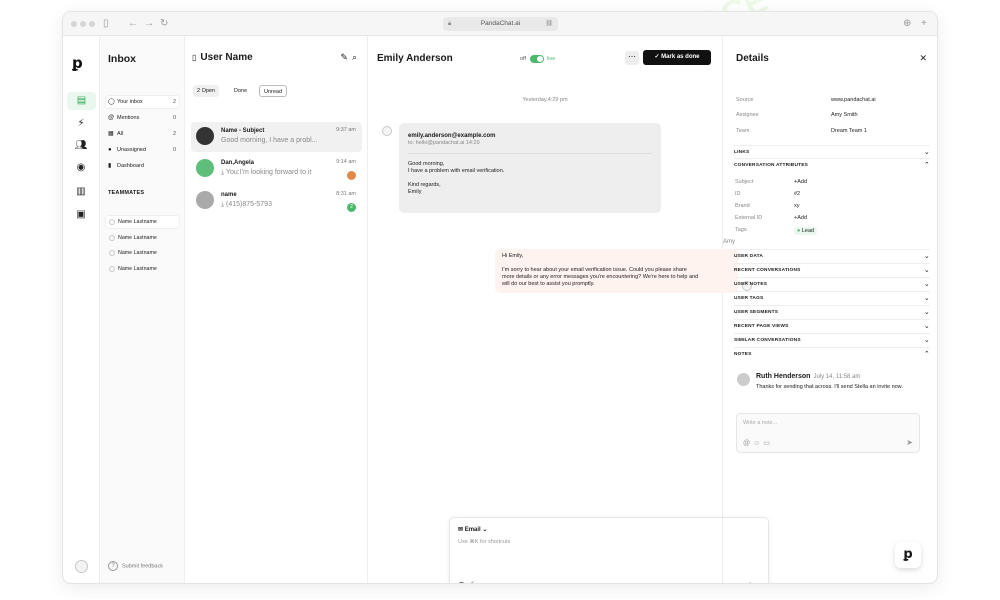 Image resolution: width=1000 pixels, height=600 pixels. I want to click on chevron-up-icon: ⌃, so click(926, 165).